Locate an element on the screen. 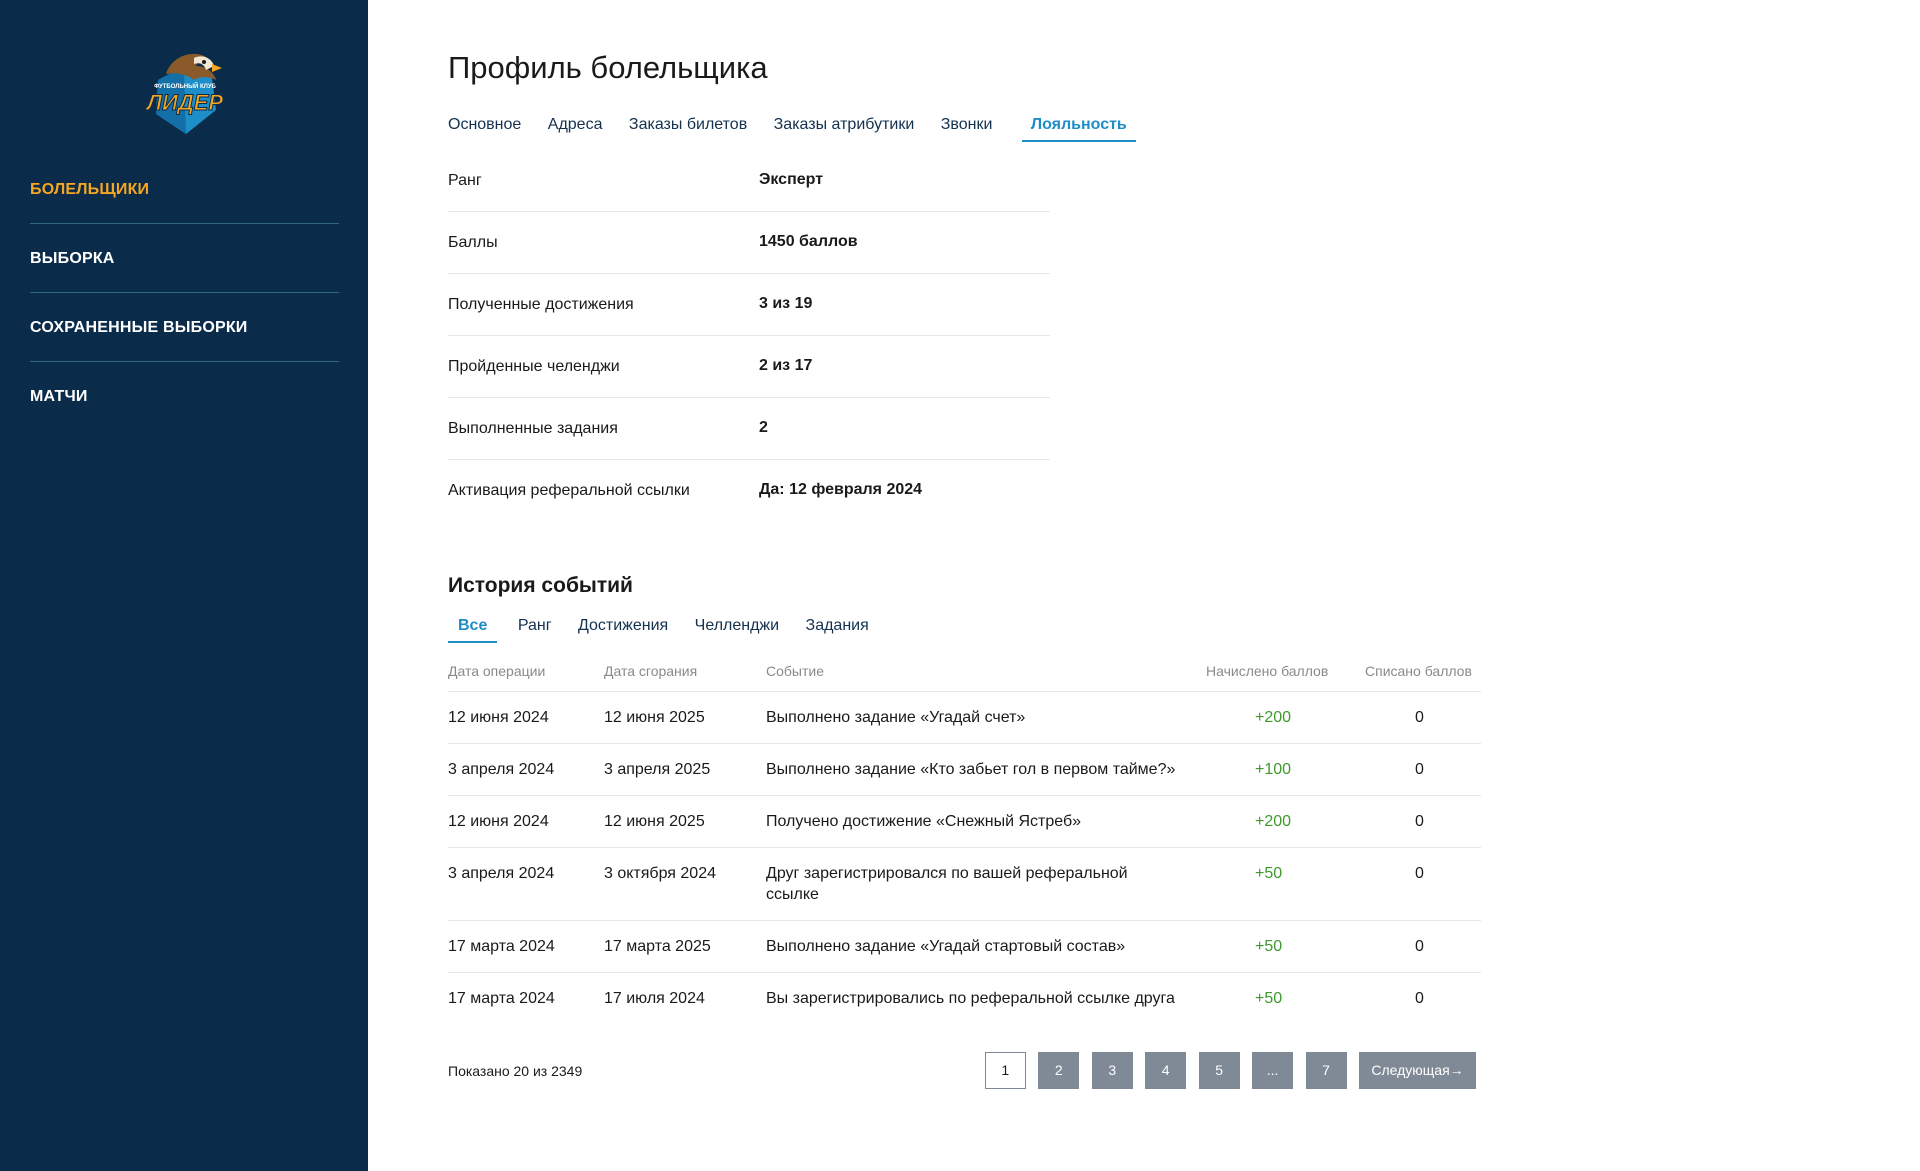 Image resolution: width=1920 pixels, height=1171 pixels. info-label: Пройденные челенджи is located at coordinates (534, 366).